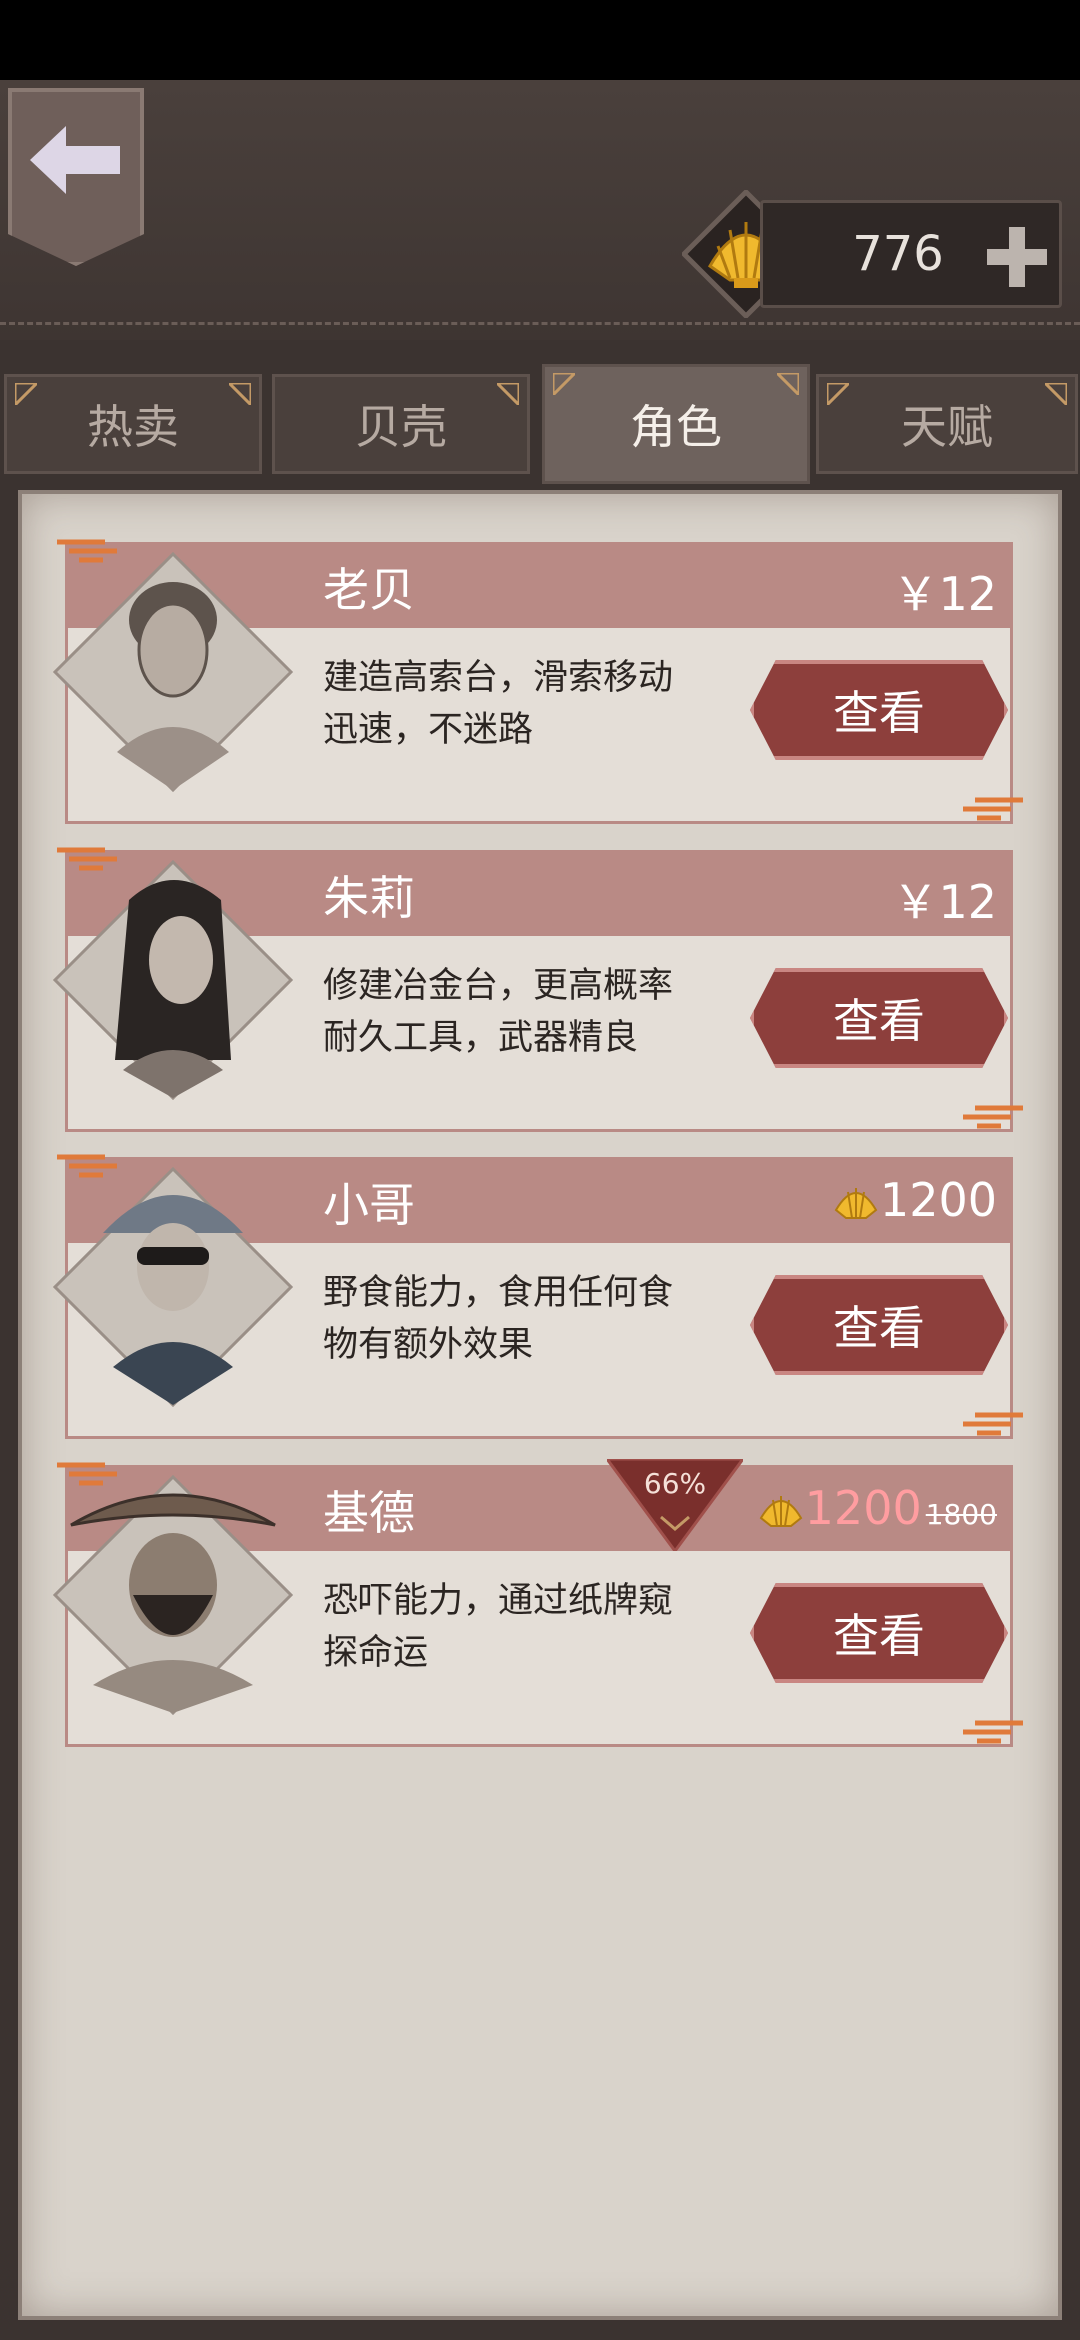 The width and height of the screenshot is (1080, 2340). I want to click on add-shells-button, so click(1017, 257).